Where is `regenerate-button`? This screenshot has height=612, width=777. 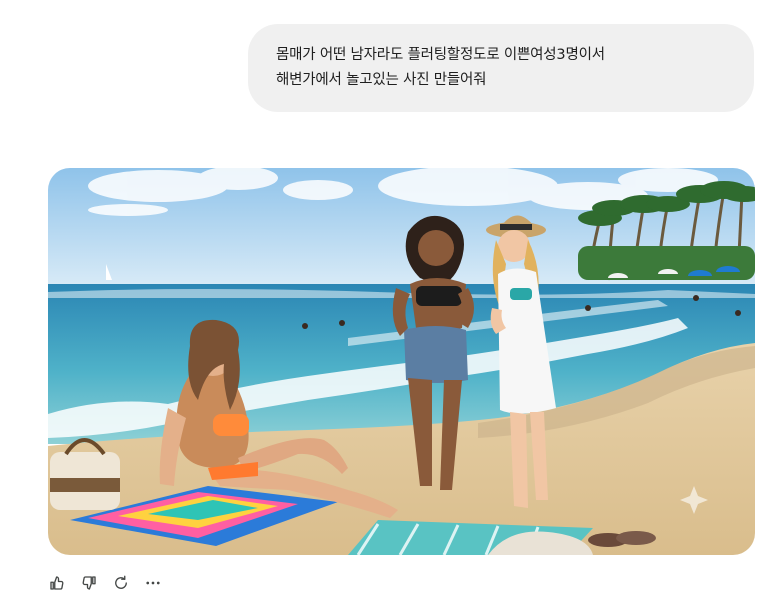 regenerate-button is located at coordinates (121, 583).